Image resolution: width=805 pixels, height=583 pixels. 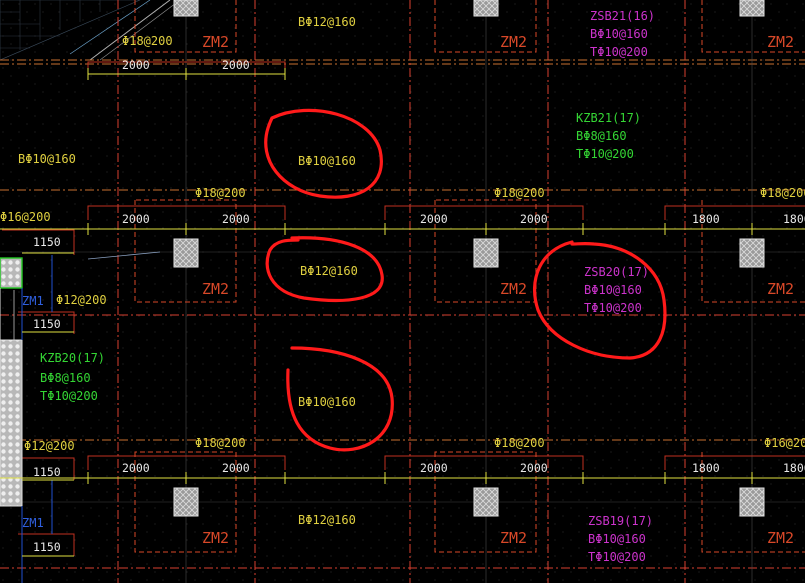 I want to click on rebar-label-phi12-a: Φ12@200, so click(x=81, y=300).